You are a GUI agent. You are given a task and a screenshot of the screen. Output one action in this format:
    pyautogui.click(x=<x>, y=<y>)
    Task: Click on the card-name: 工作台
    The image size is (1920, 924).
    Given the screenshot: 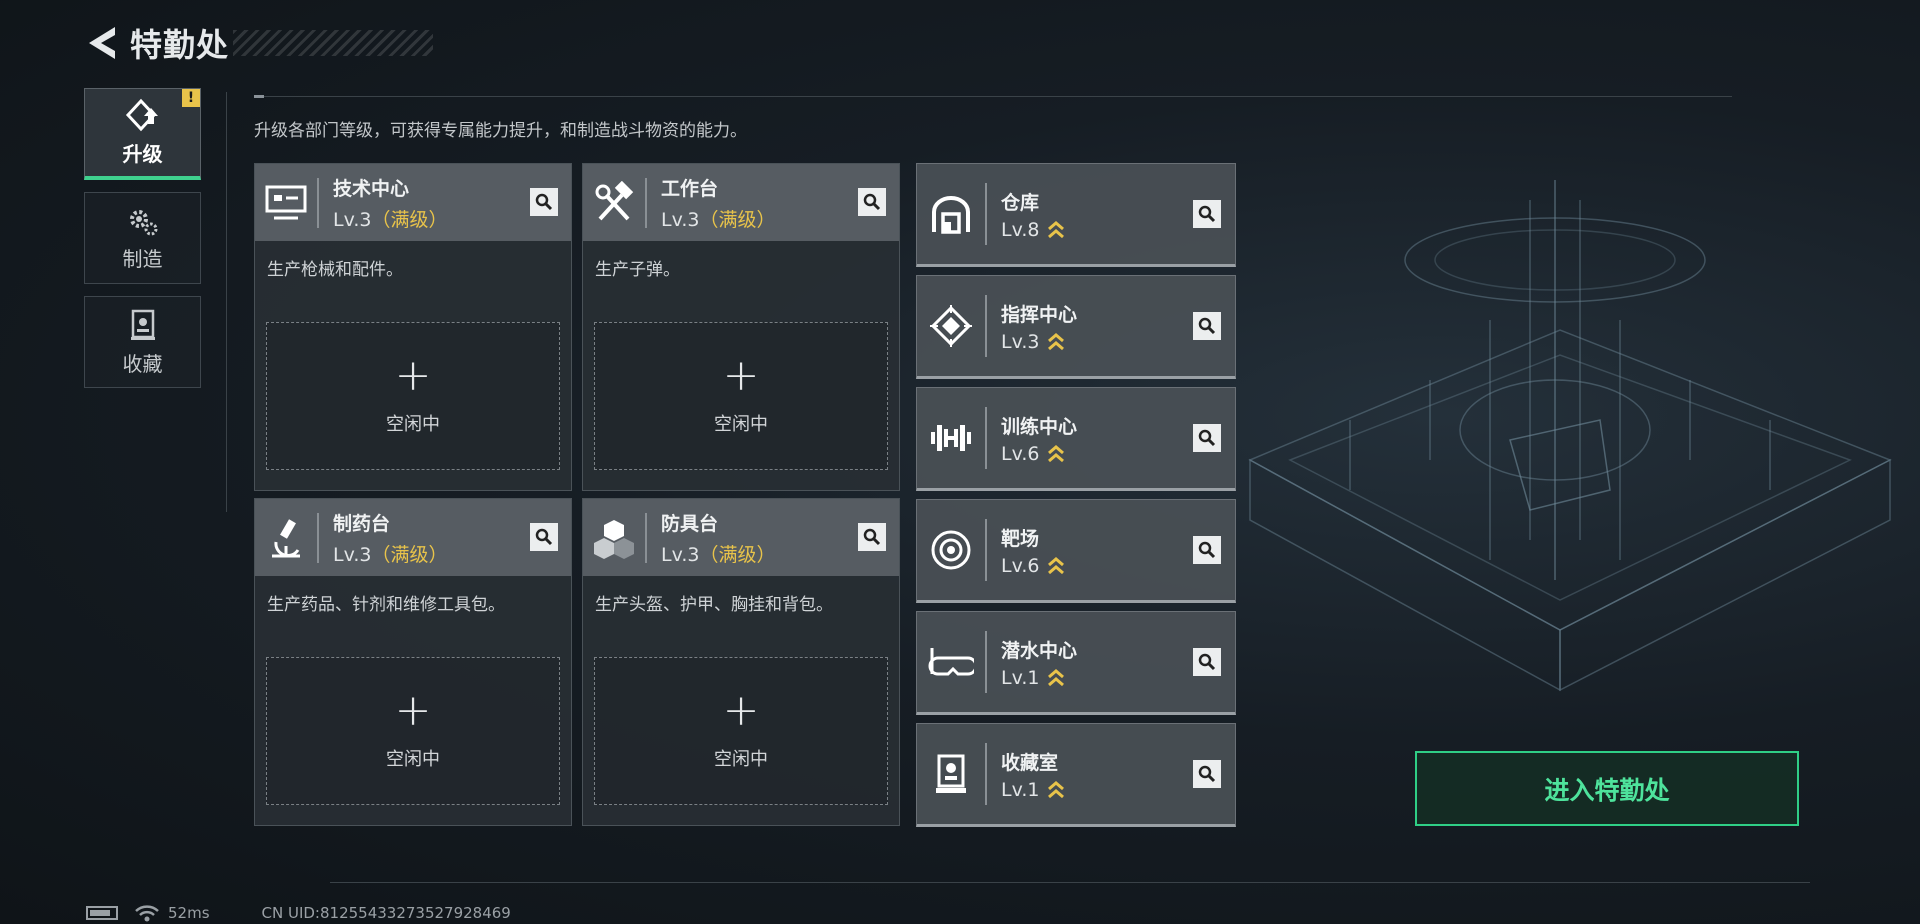 What is the action you would take?
    pyautogui.click(x=690, y=188)
    